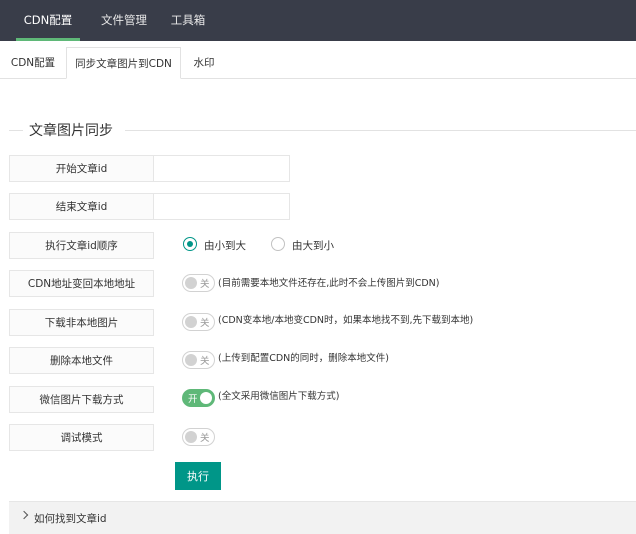 The width and height of the screenshot is (636, 534). Describe the element at coordinates (188, 20) in the screenshot. I see `nav-toolbox: 工具箱` at that location.